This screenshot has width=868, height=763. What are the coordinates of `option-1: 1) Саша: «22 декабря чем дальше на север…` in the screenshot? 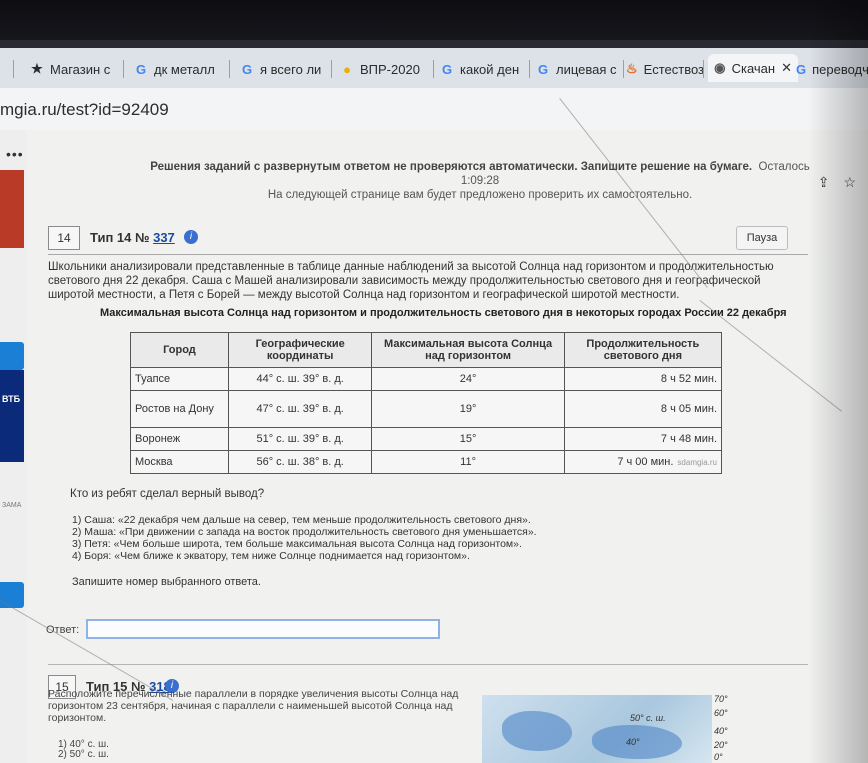 It's located at (301, 520).